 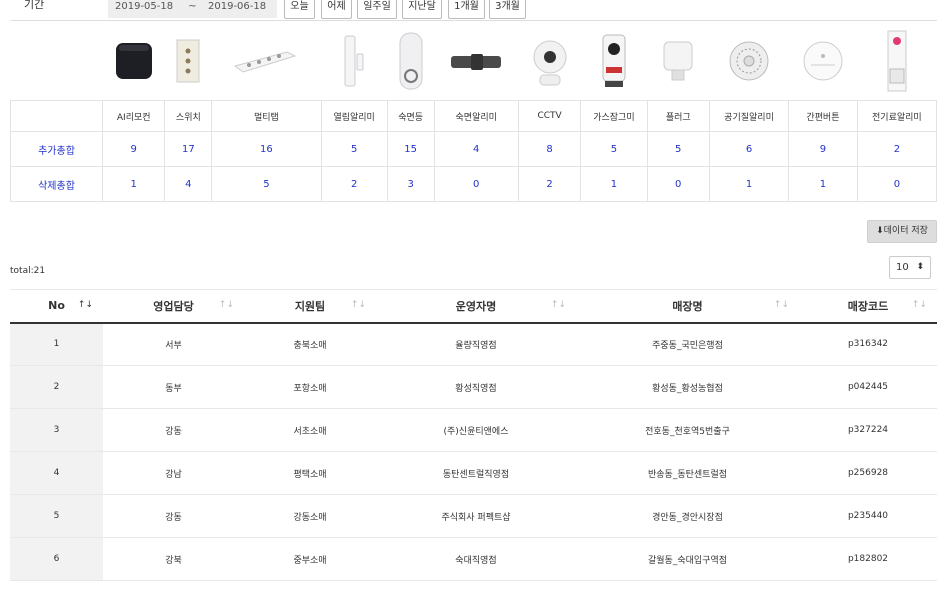 I want to click on table-cell: (주)신윤티앤에스, so click(x=476, y=430).